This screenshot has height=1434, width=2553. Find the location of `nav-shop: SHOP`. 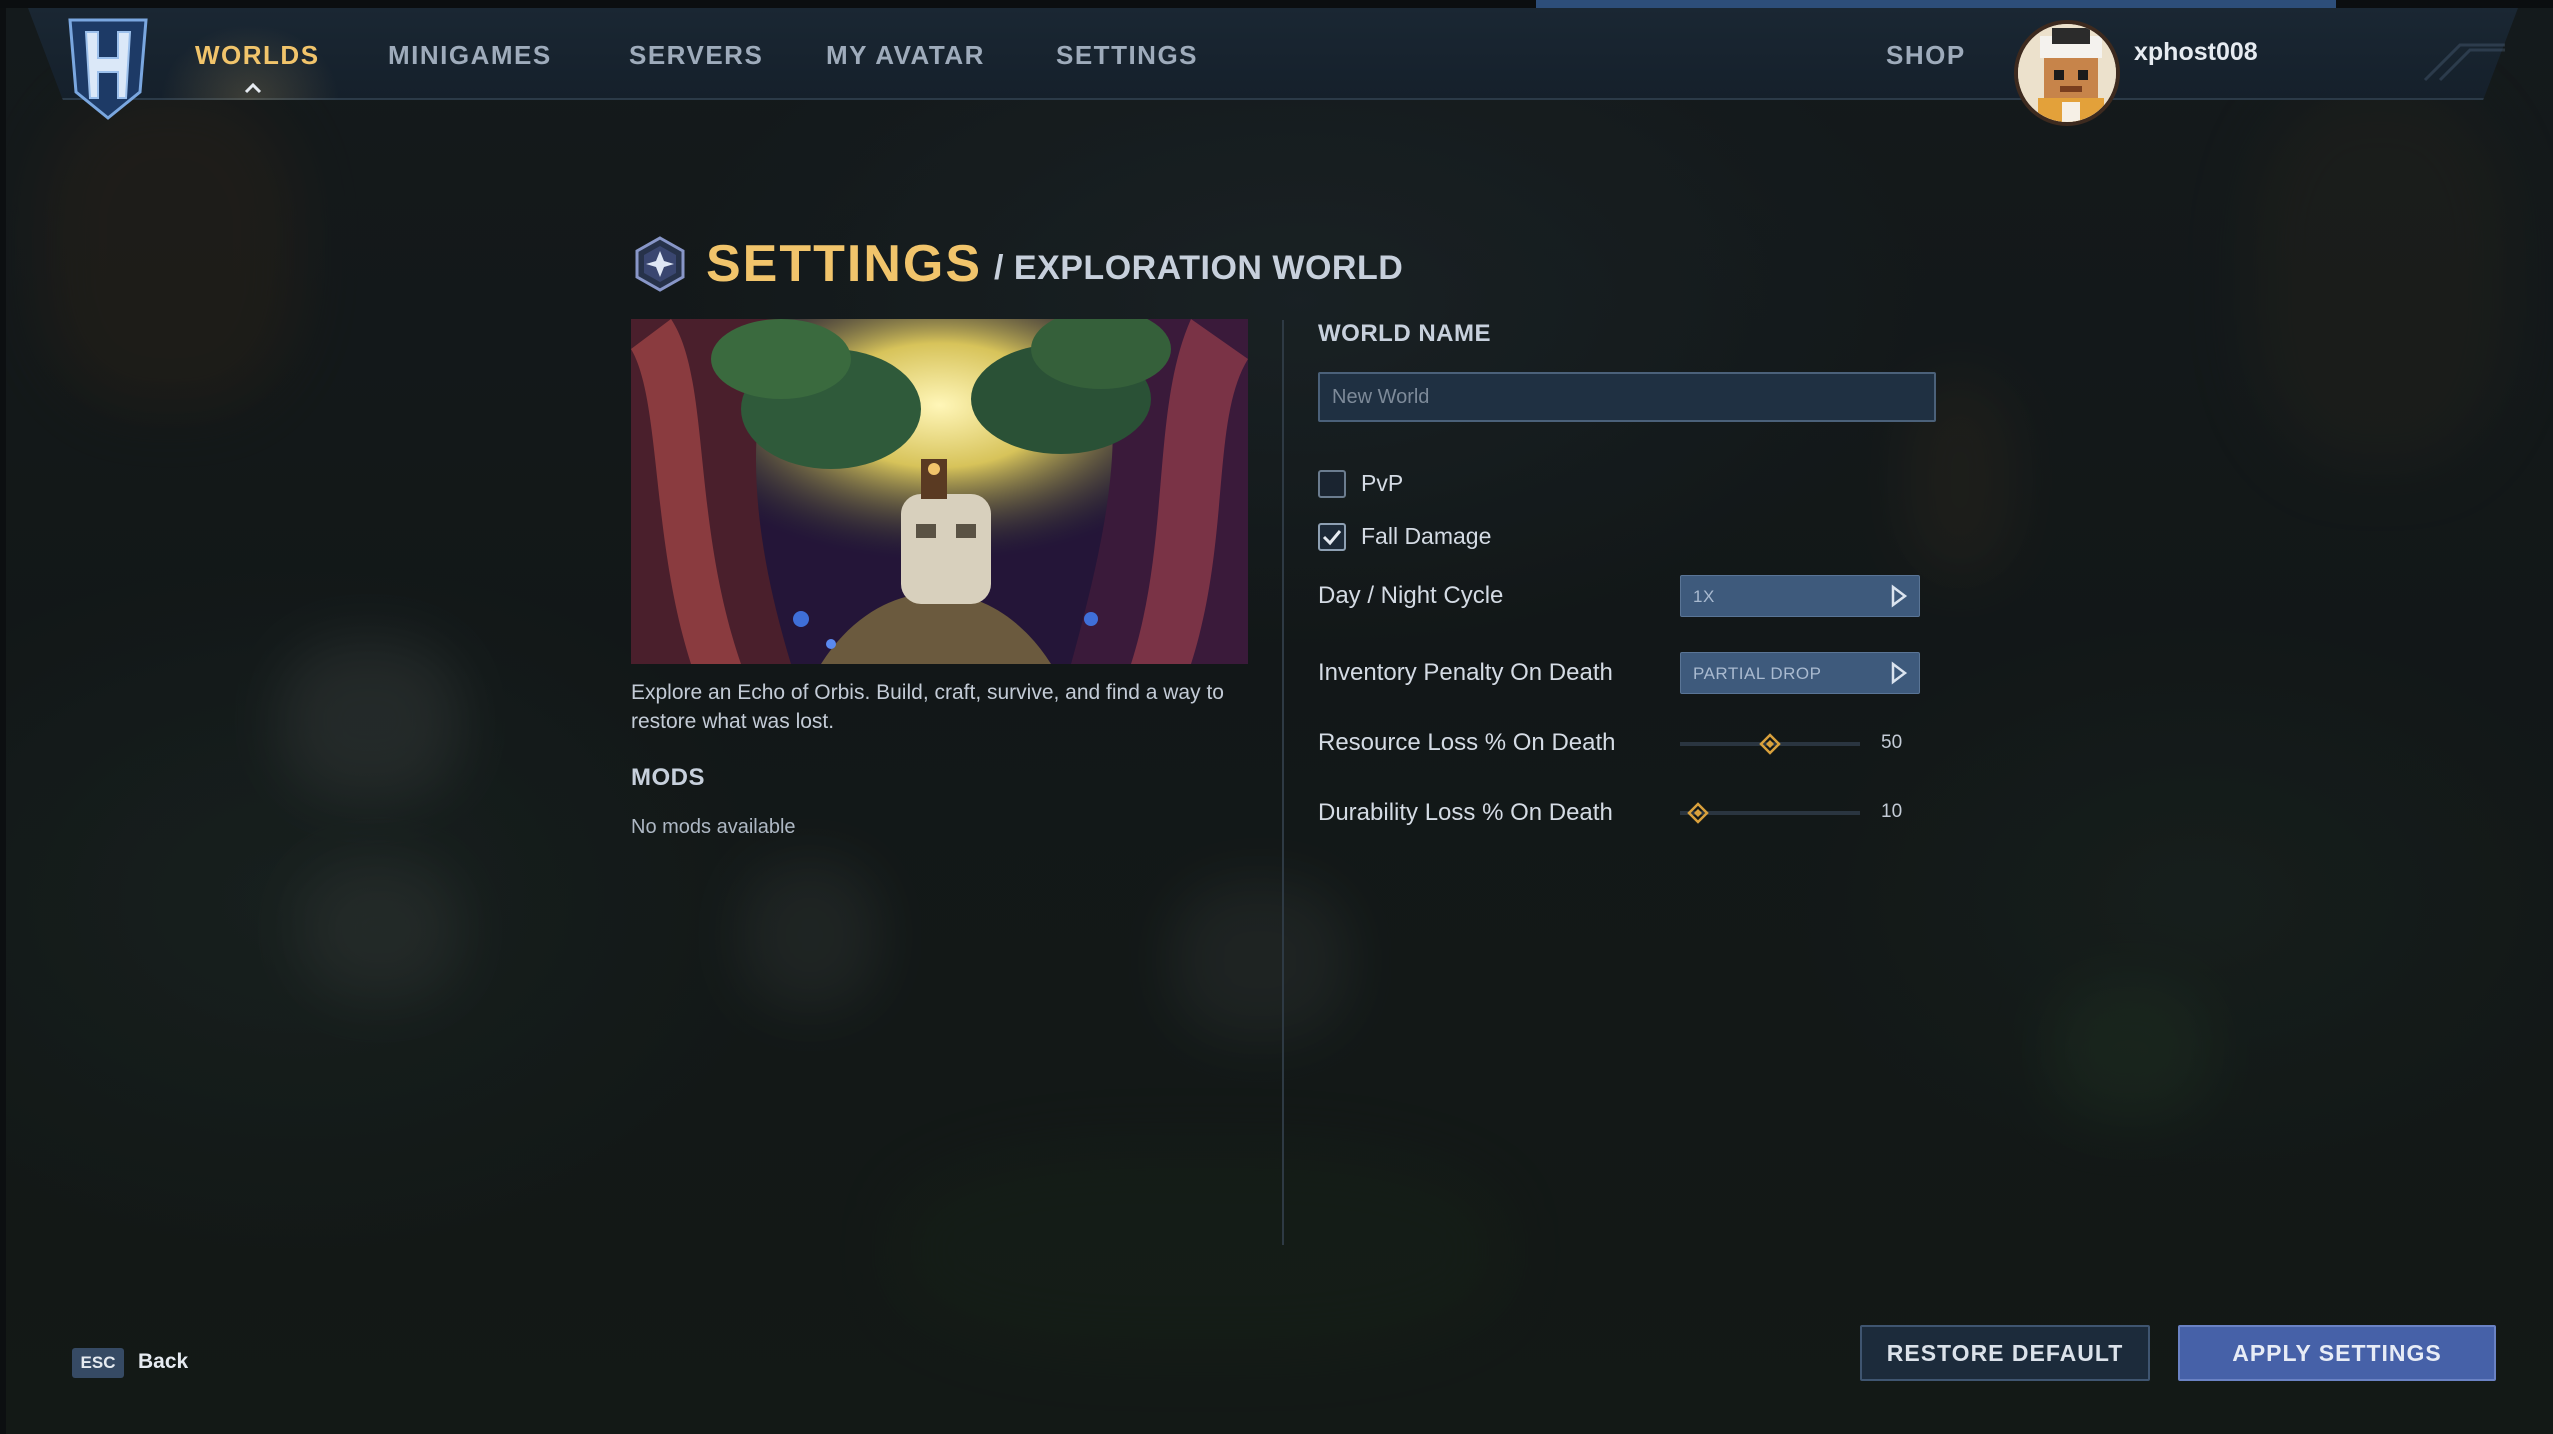

nav-shop: SHOP is located at coordinates (1926, 55).